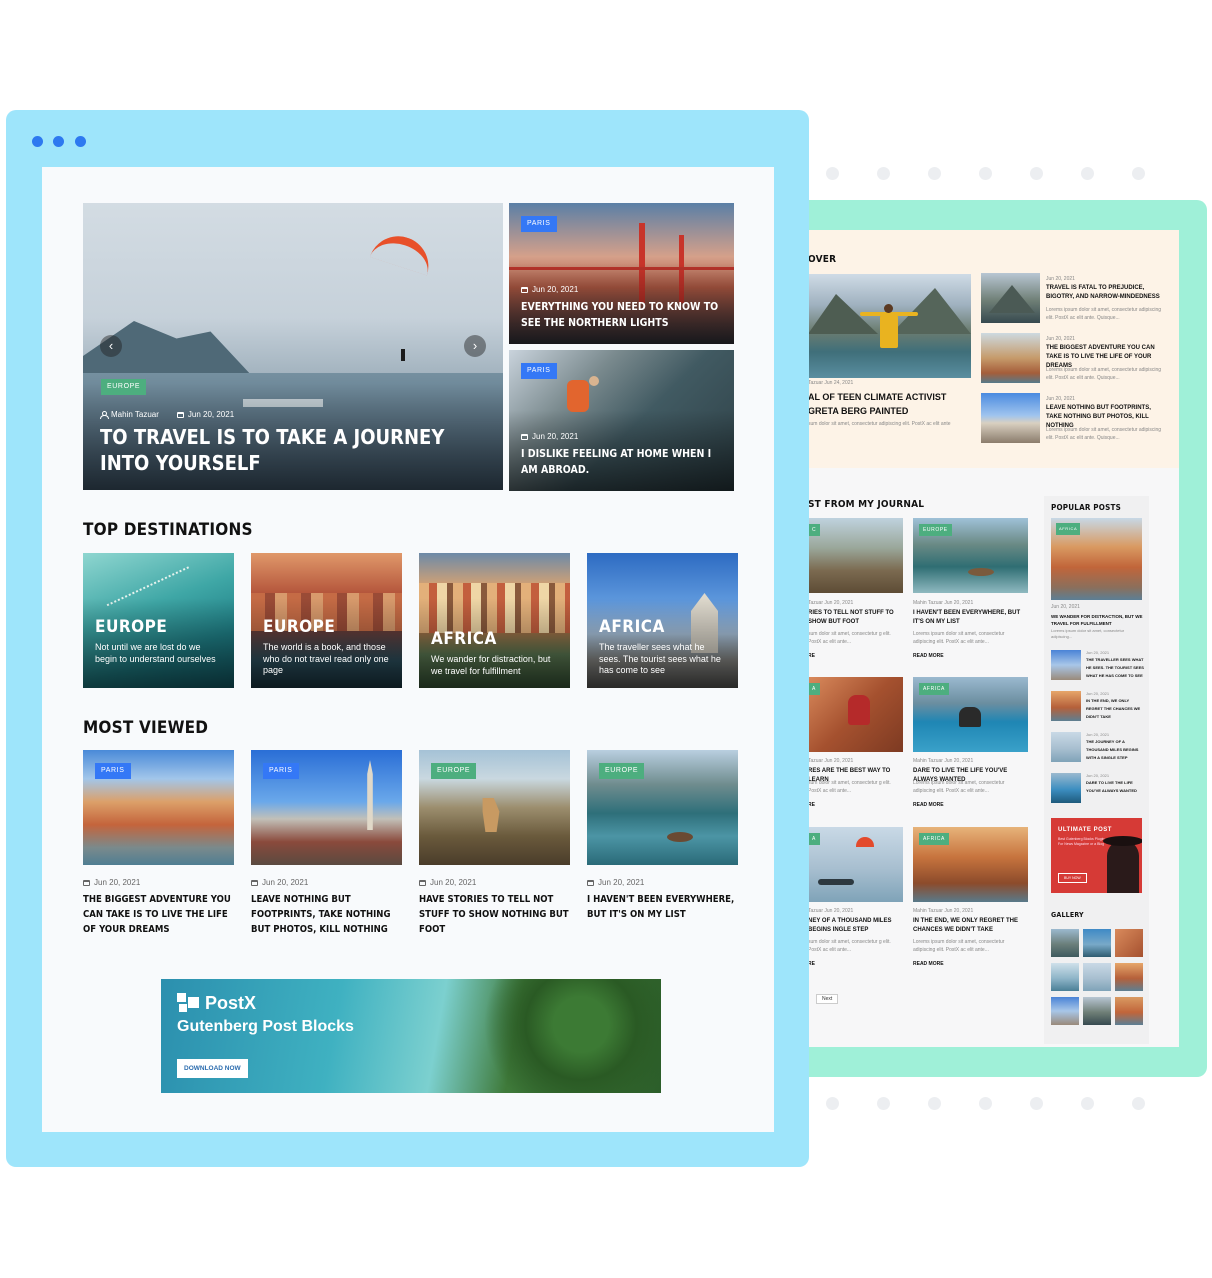 The height and width of the screenshot is (1278, 1212). What do you see at coordinates (111, 346) in the screenshot?
I see `hero-prev-button: ‹` at bounding box center [111, 346].